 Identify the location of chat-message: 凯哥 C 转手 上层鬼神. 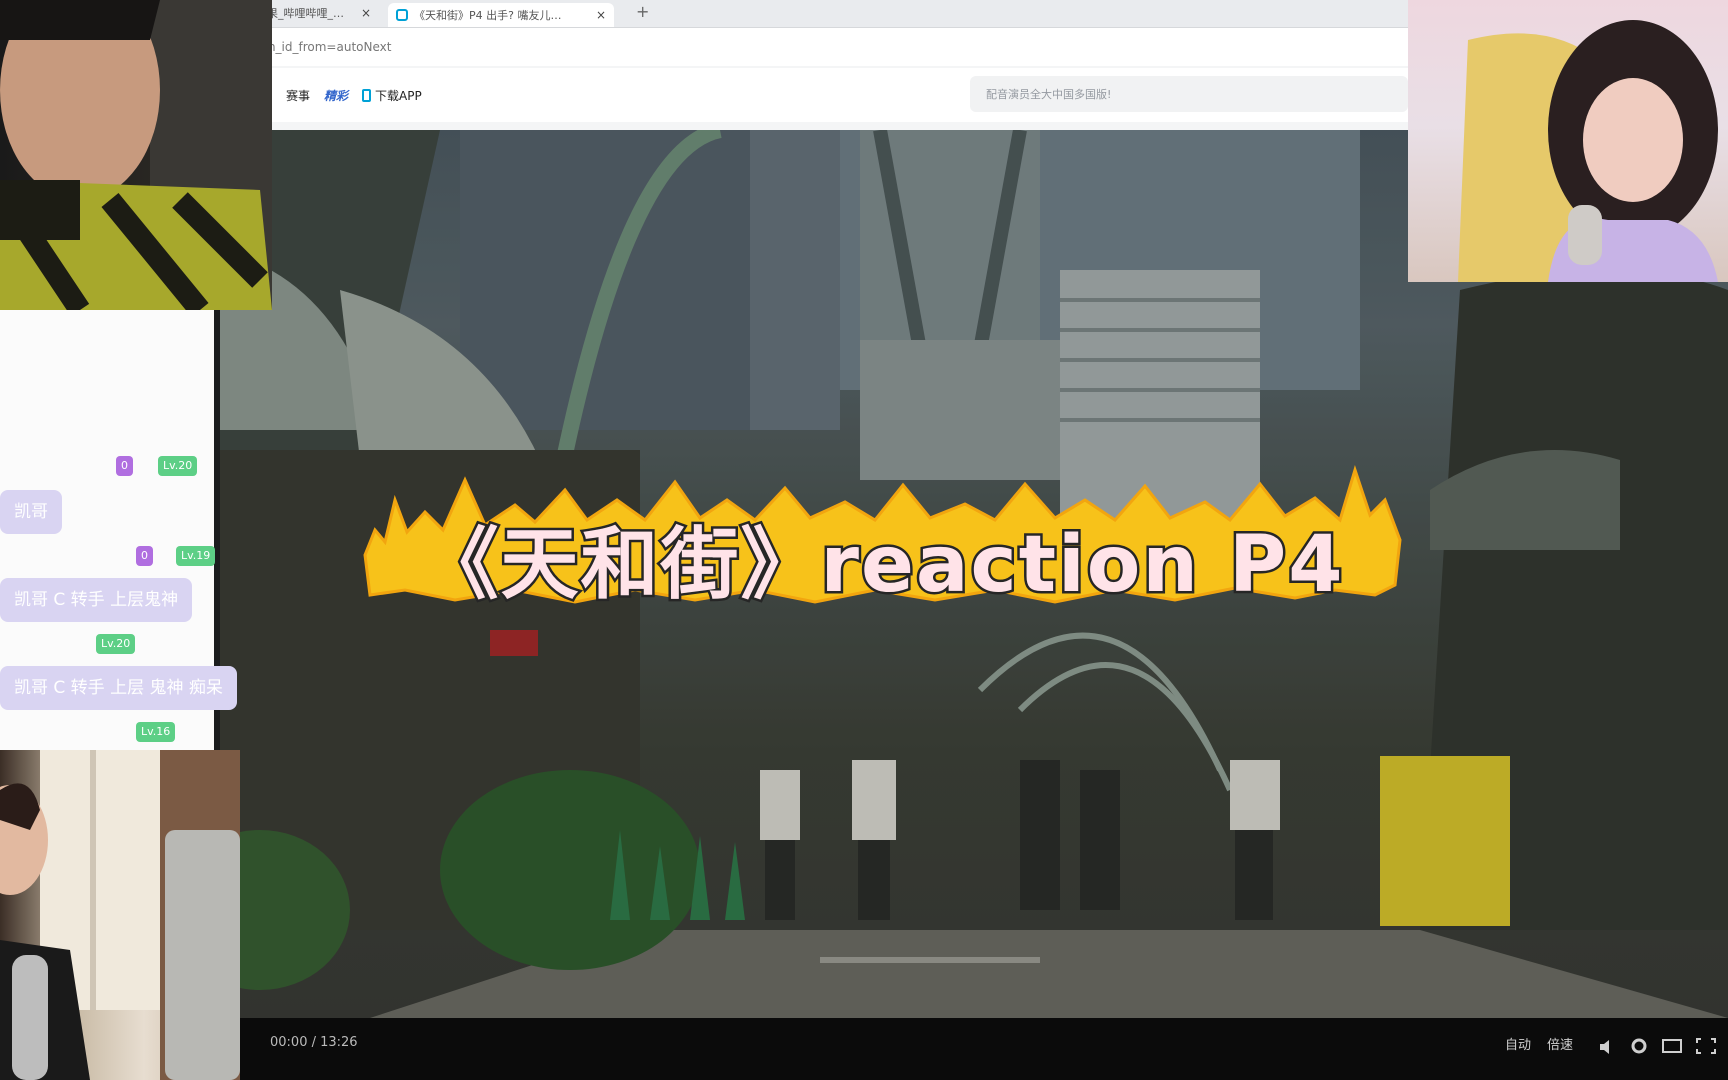
(96, 600).